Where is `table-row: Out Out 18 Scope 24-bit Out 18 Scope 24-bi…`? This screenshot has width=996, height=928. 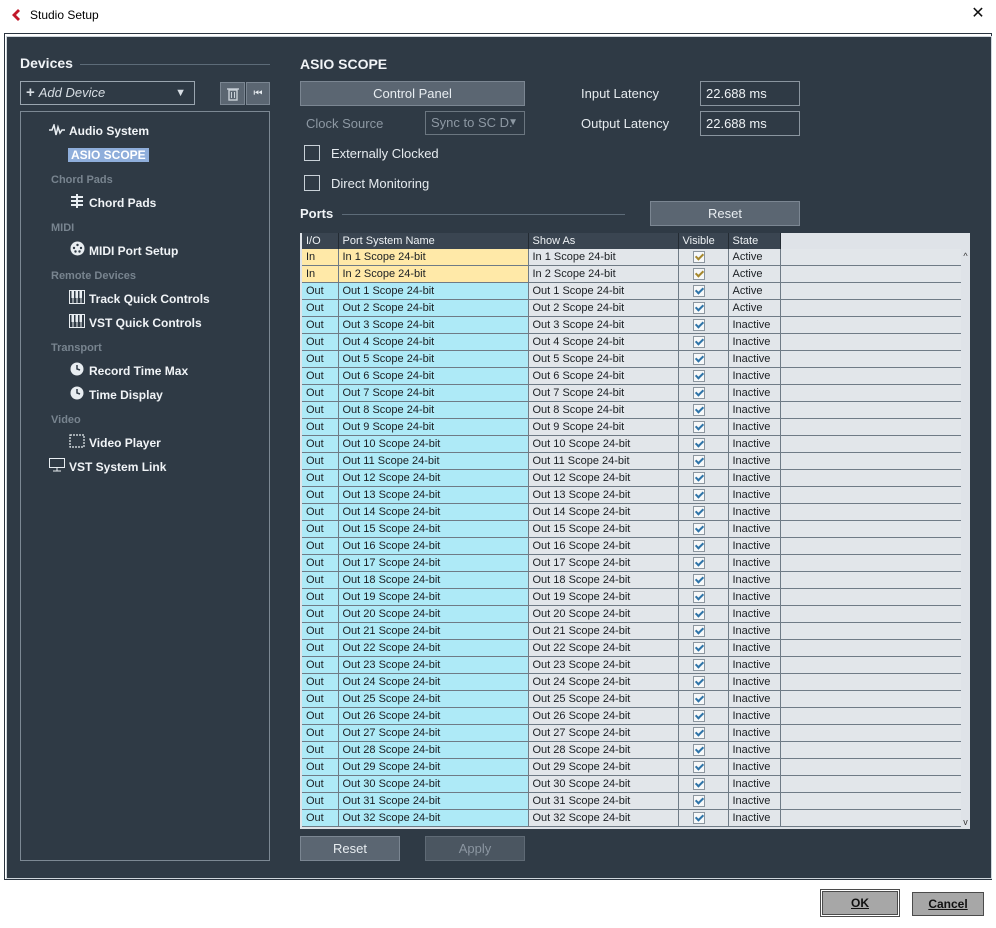 table-row: Out Out 18 Scope 24-bit Out 18 Scope 24-bi… is located at coordinates (632, 580).